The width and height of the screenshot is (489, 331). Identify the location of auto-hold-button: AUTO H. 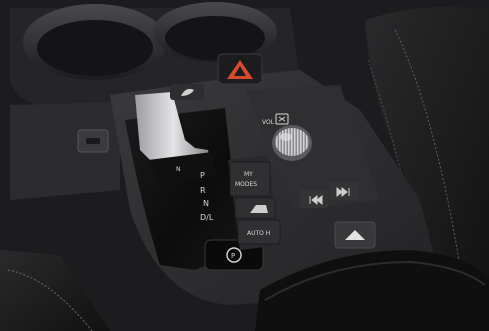
(259, 232).